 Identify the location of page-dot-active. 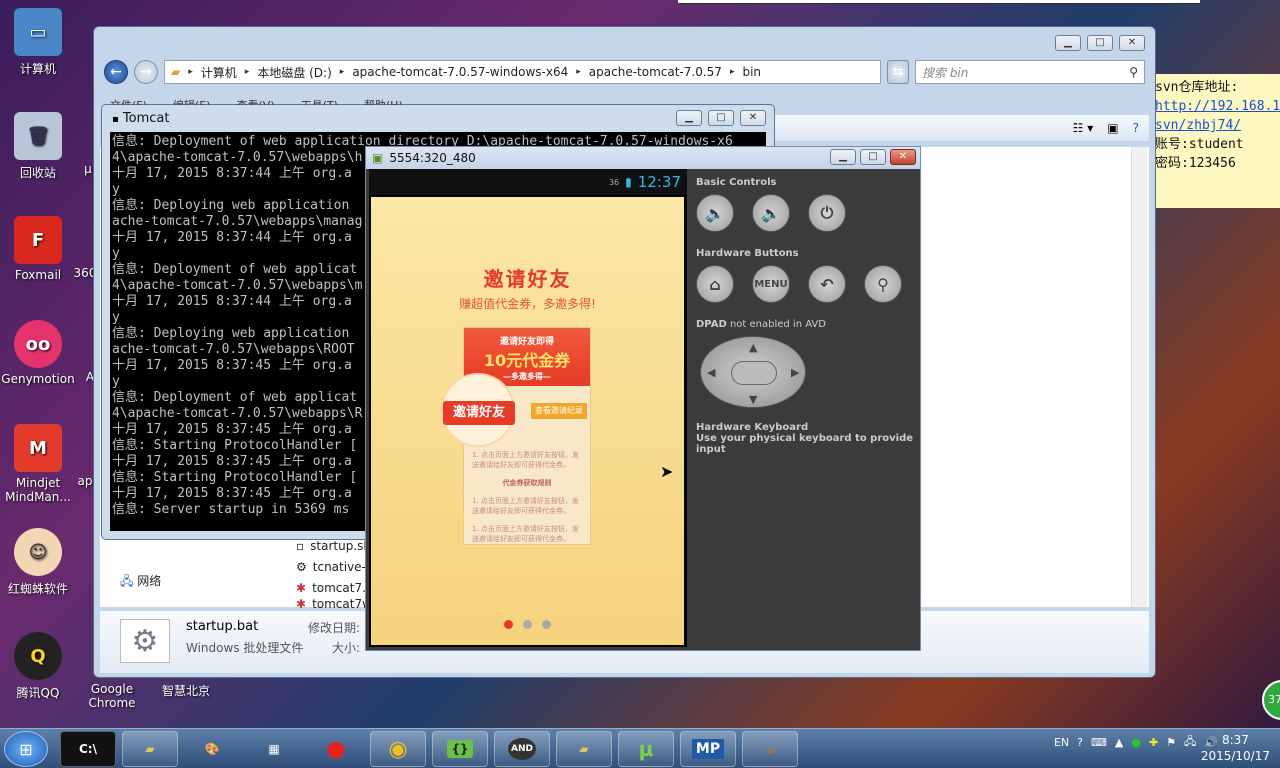
(508, 624).